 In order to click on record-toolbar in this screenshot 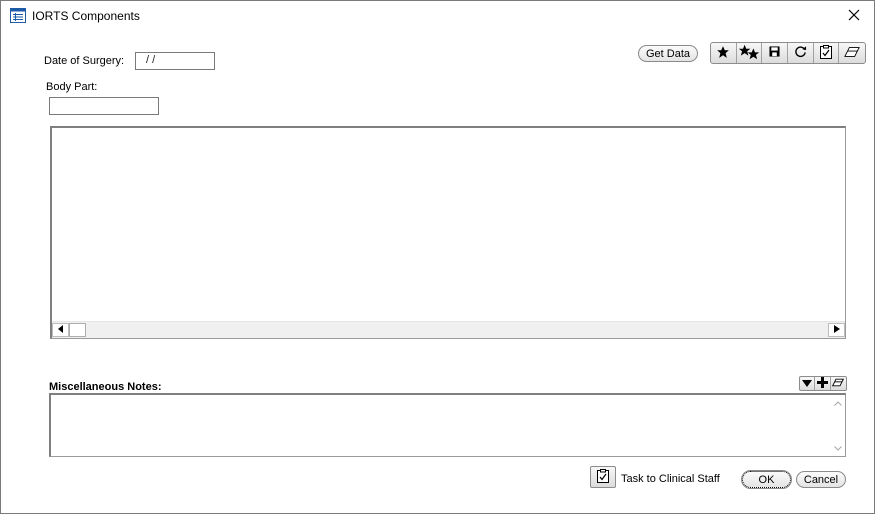, I will do `click(788, 53)`.